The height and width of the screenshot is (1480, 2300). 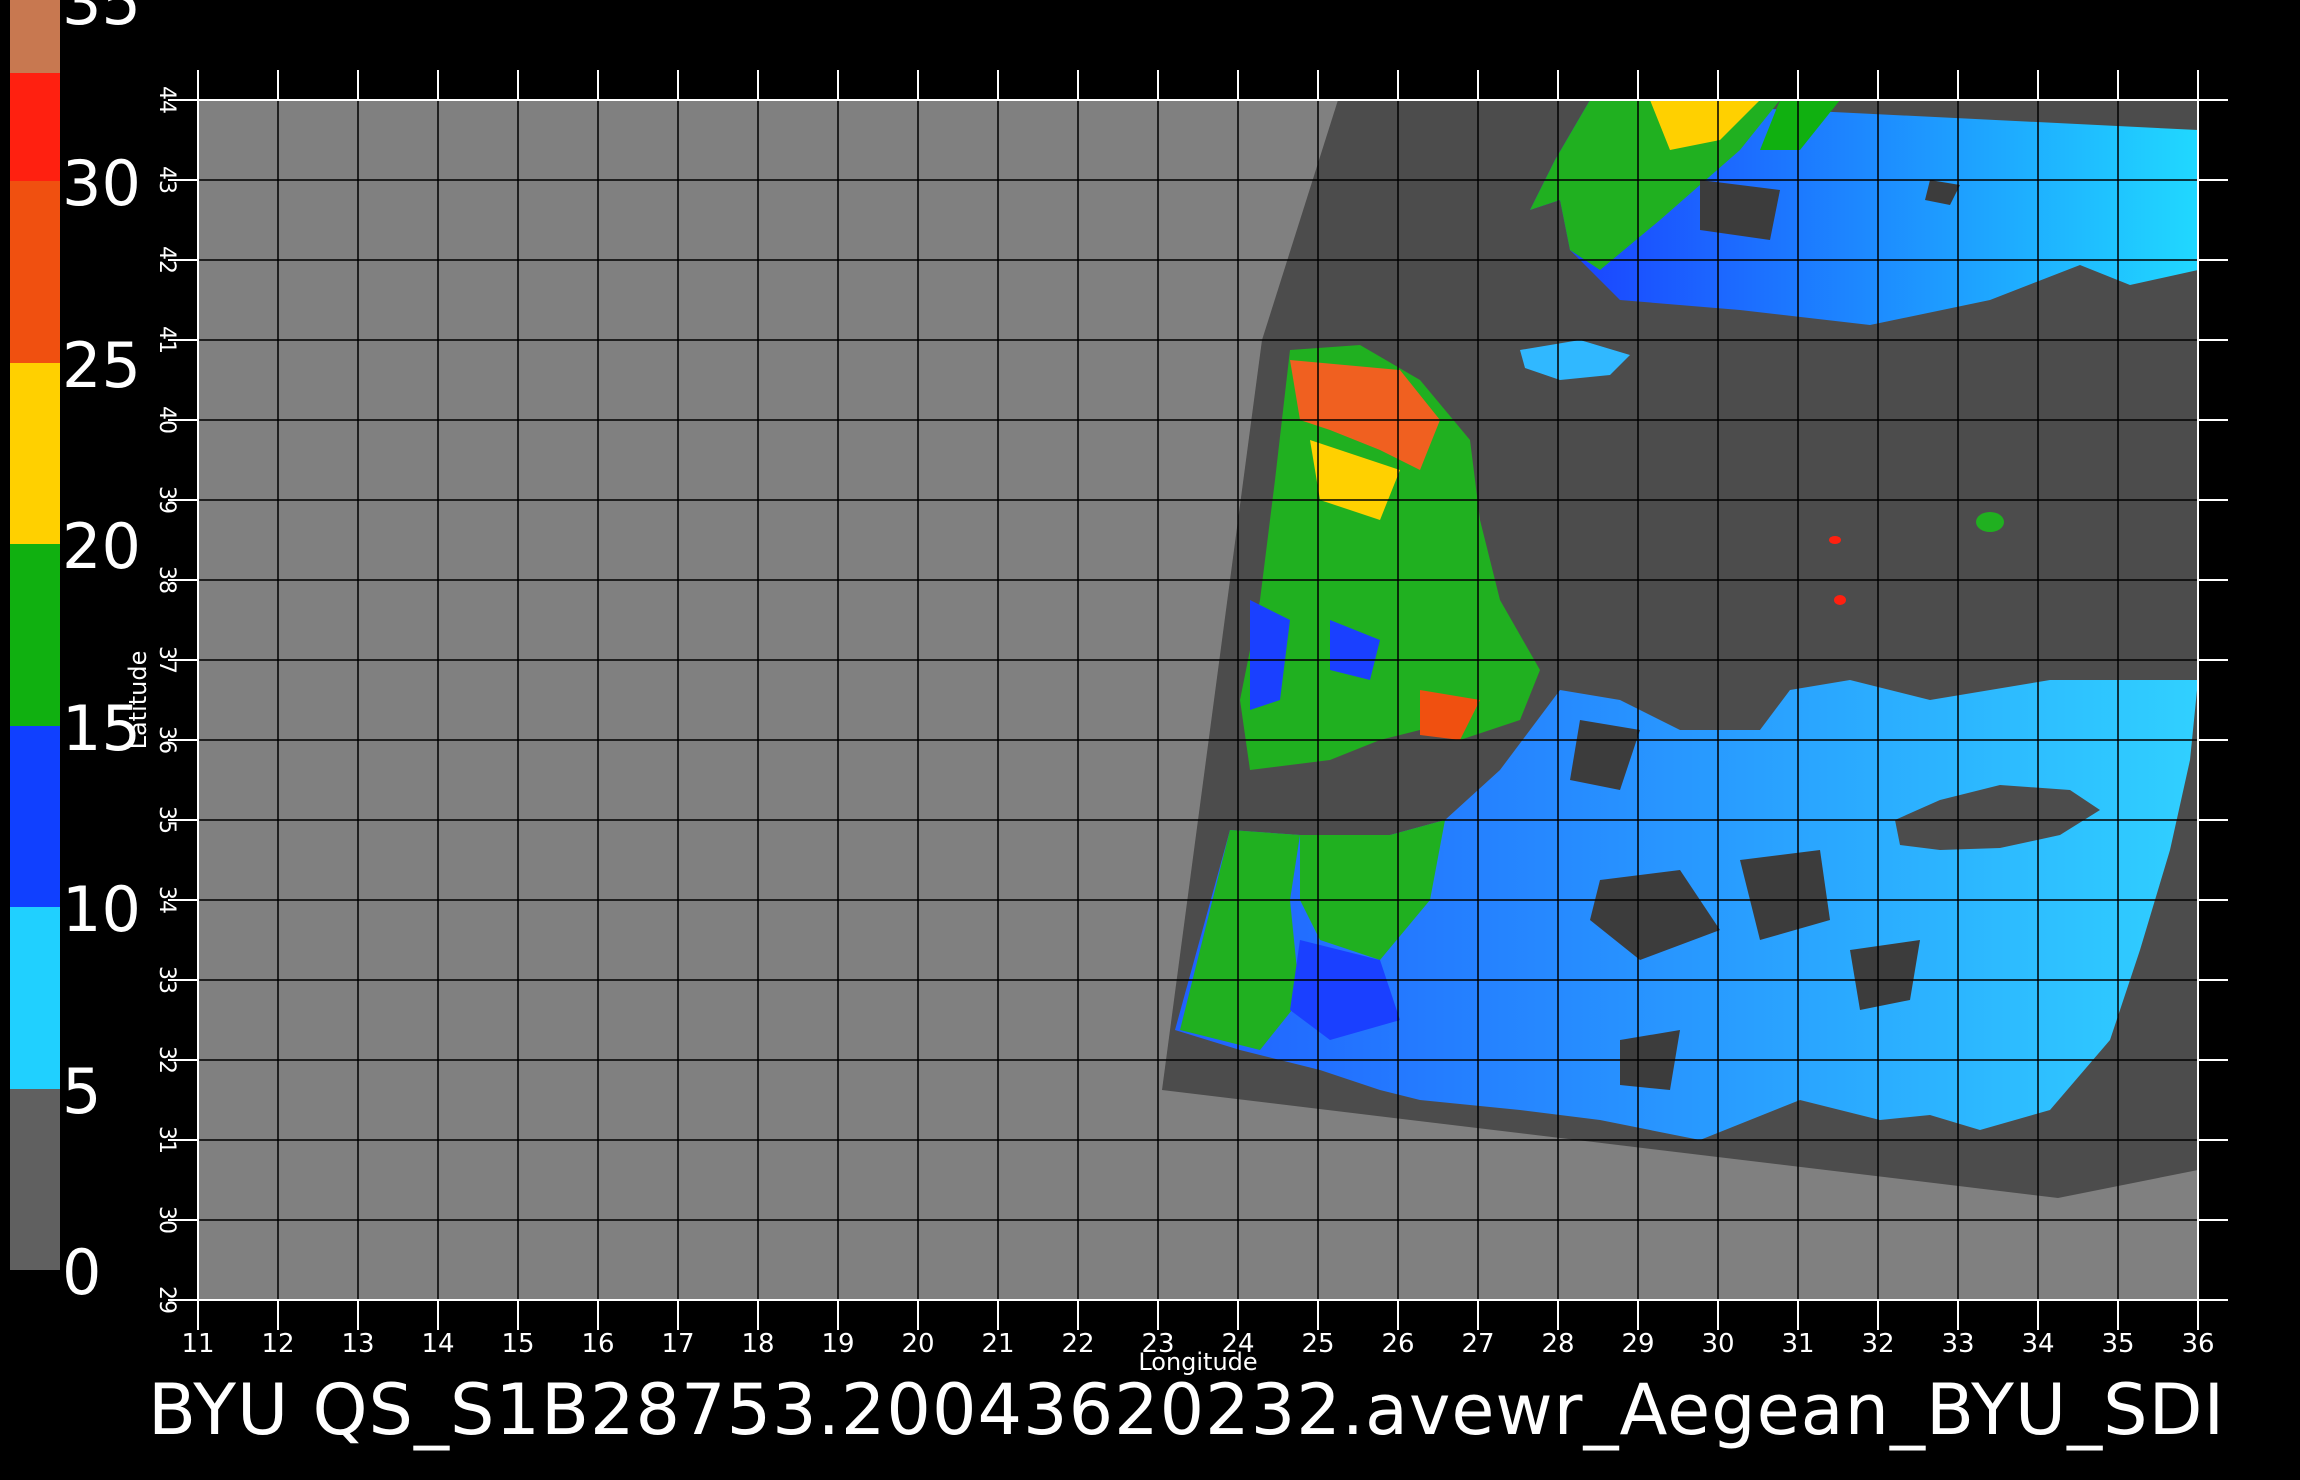 What do you see at coordinates (1397, 1344) in the screenshot?
I see `x-tick-label: 26` at bounding box center [1397, 1344].